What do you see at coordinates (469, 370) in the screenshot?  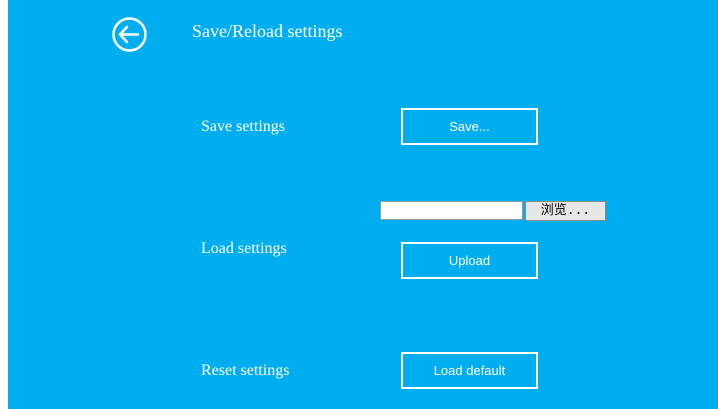 I see `load-default-button: Load default` at bounding box center [469, 370].